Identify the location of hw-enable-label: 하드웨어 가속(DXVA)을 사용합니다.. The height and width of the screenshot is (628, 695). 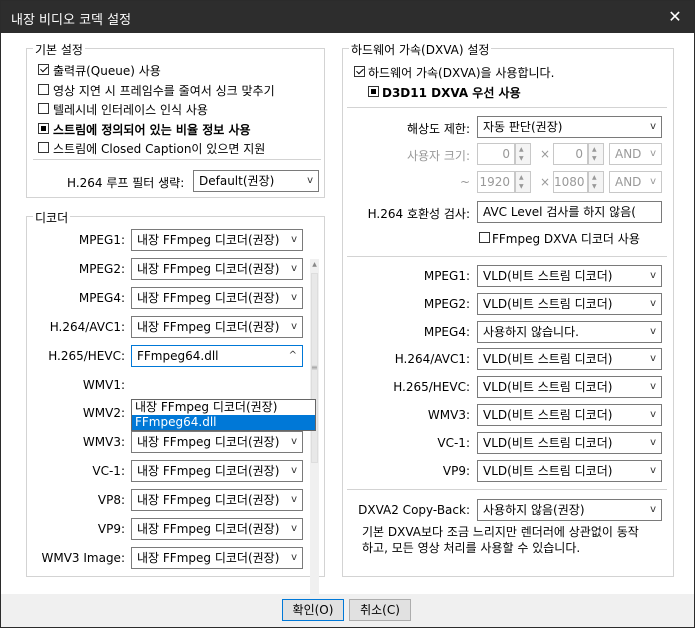
(461, 72).